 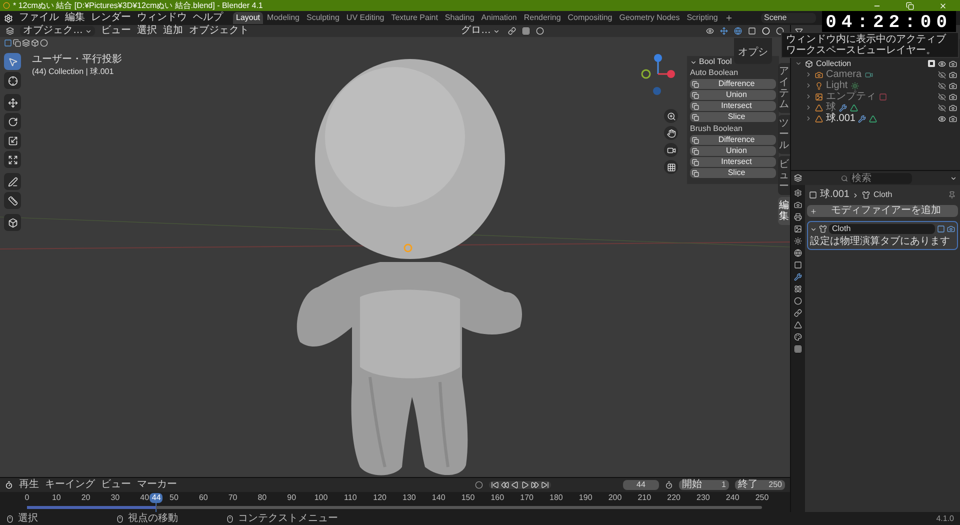 I want to click on world-icon, so click(x=798, y=253).